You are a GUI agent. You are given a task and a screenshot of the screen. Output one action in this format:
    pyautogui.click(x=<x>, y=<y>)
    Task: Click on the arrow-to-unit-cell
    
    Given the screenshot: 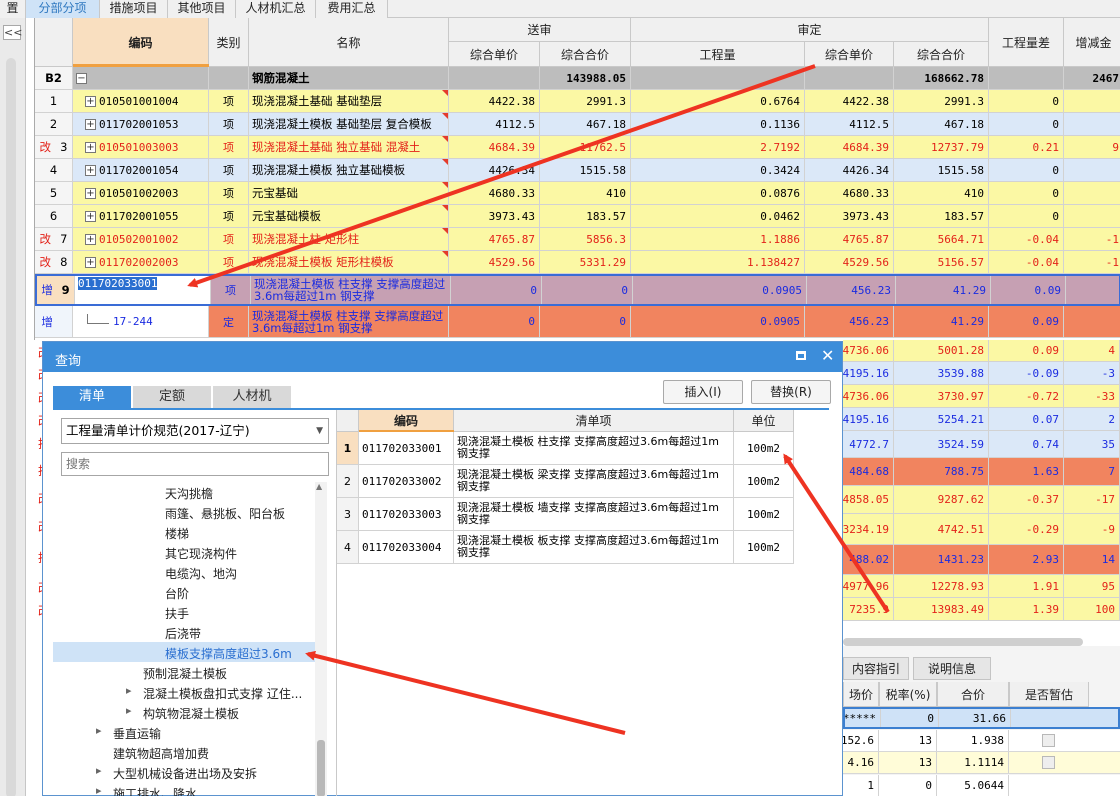 What is the action you would take?
    pyautogui.click(x=836, y=533)
    